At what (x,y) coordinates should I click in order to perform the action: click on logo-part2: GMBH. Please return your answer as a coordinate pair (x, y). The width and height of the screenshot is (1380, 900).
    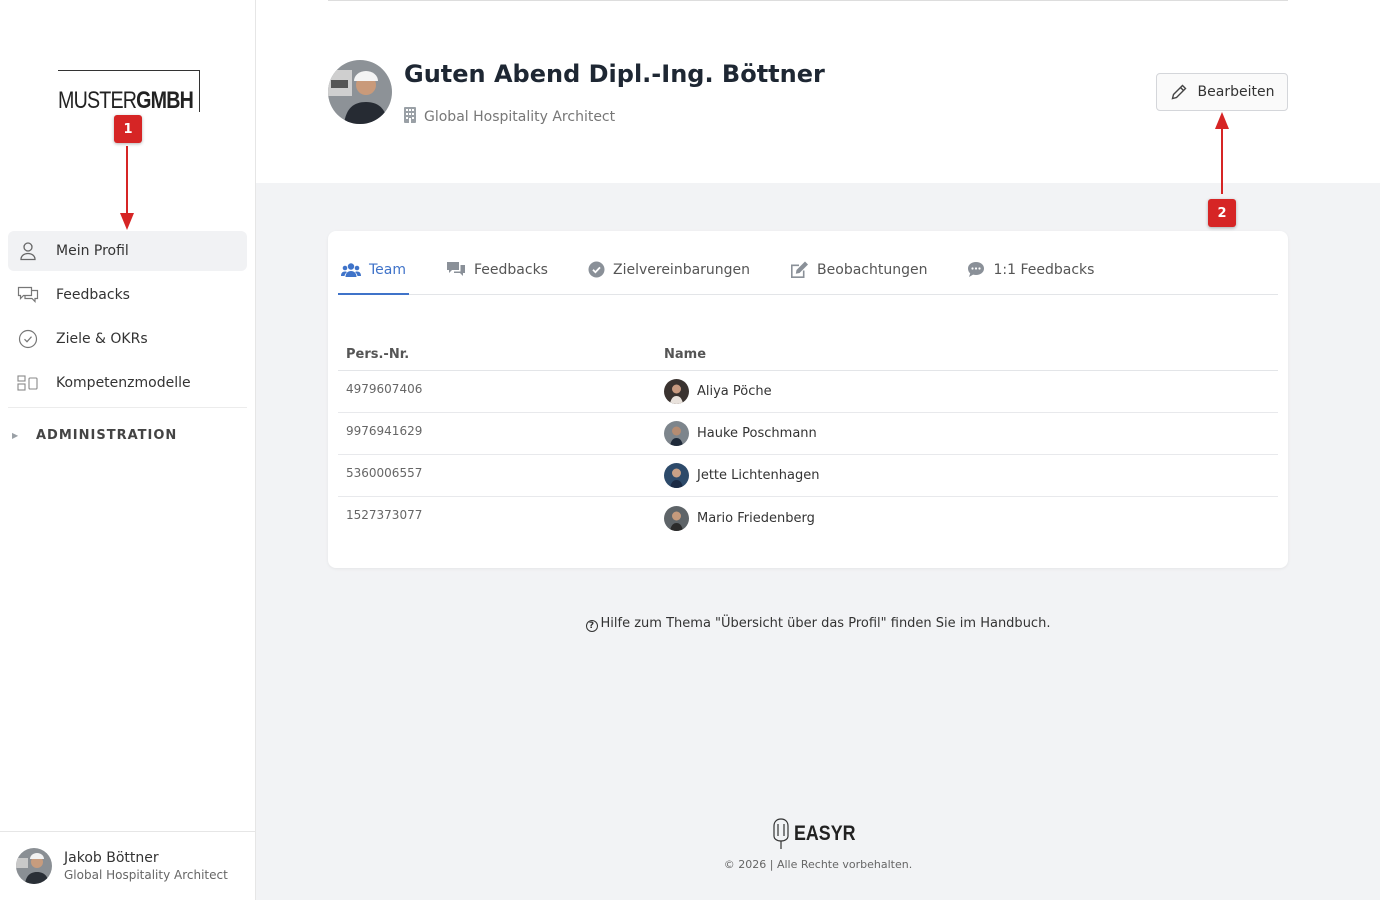
    Looking at the image, I should click on (165, 100).